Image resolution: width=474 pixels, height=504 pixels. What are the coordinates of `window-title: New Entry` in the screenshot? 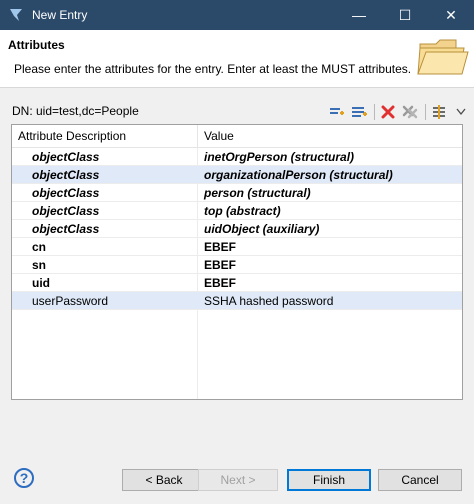 It's located at (60, 15).